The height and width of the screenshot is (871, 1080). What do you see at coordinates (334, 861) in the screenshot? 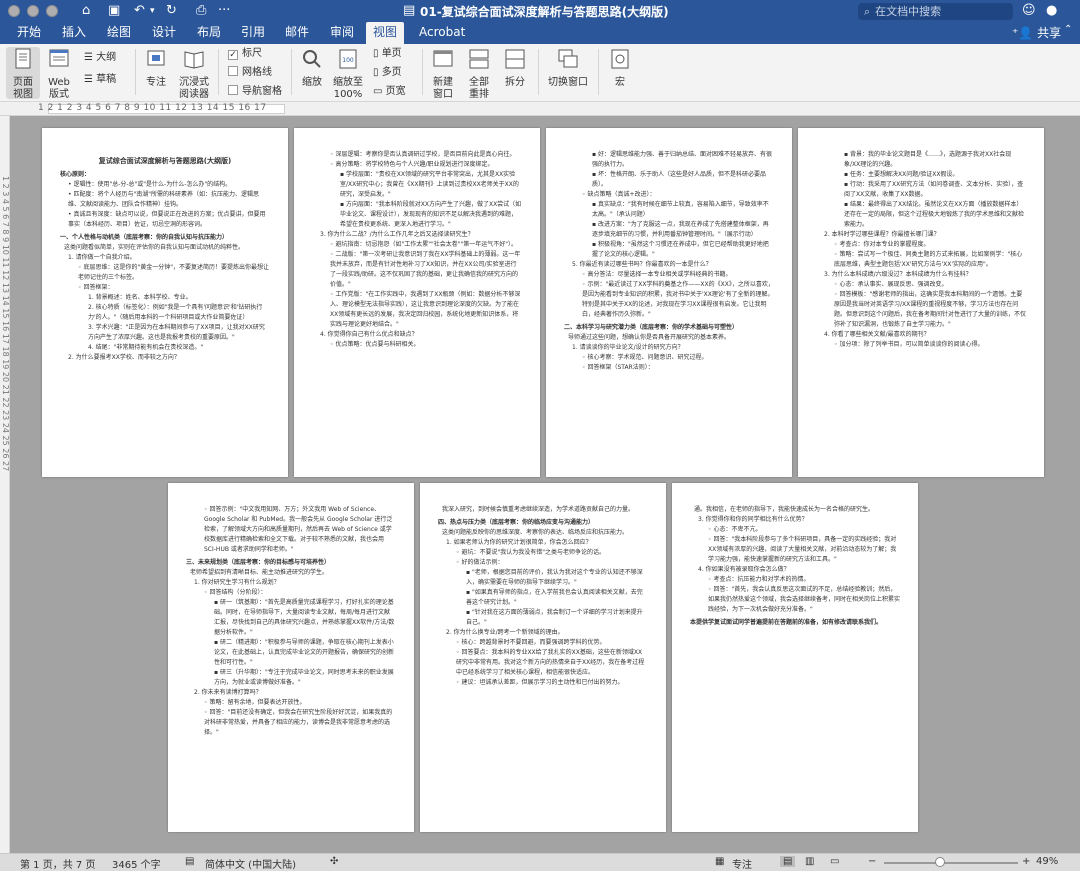
I see `accessibility-icon: ✣` at bounding box center [334, 861].